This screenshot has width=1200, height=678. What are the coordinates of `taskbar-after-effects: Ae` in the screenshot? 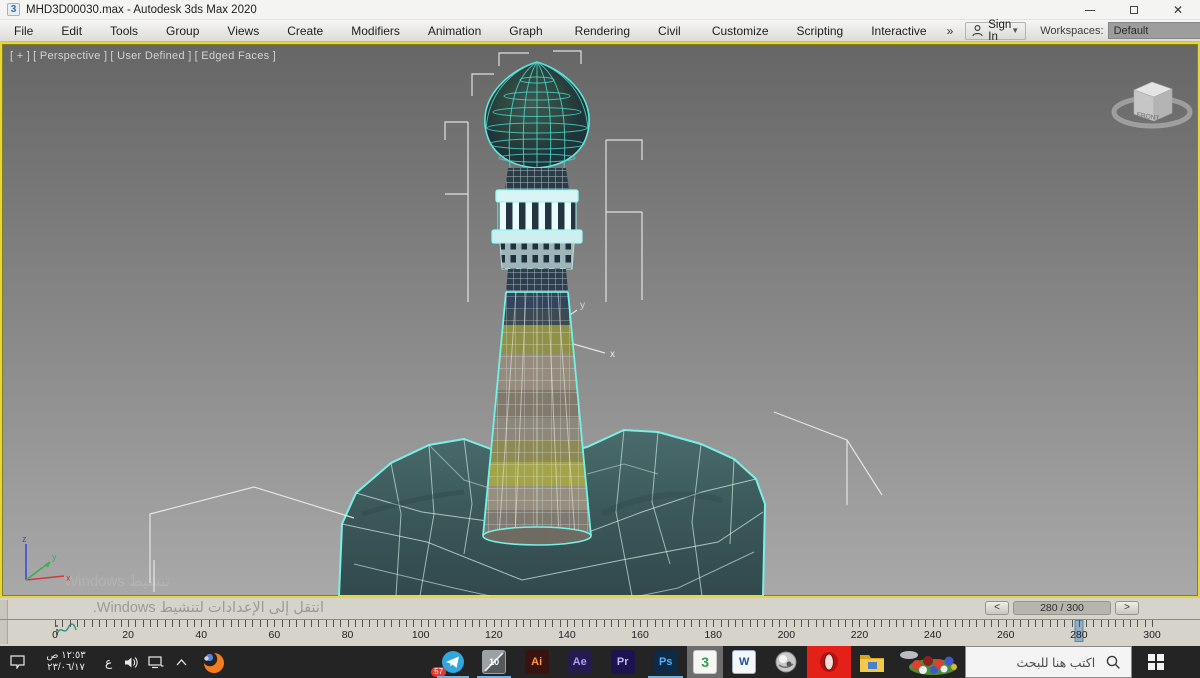 It's located at (579, 662).